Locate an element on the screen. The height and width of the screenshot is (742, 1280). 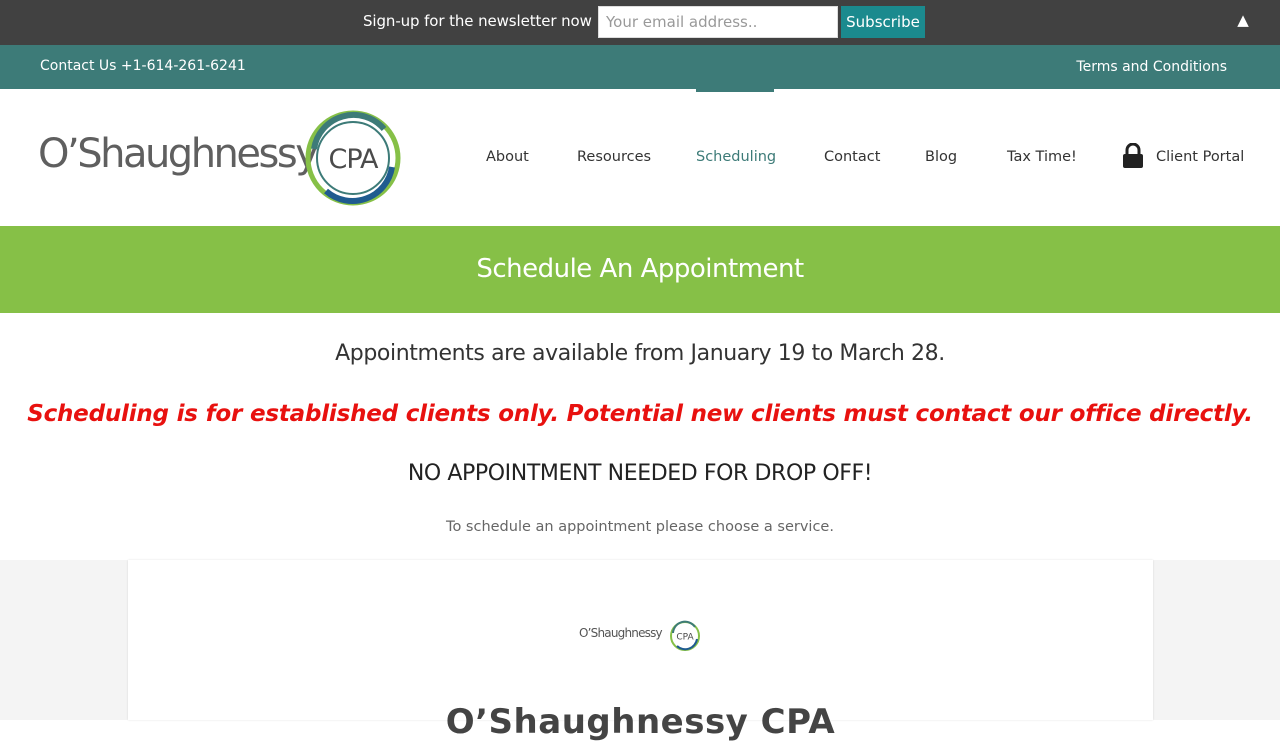
nav-tax-time: Tax Time! is located at coordinates (1042, 157).